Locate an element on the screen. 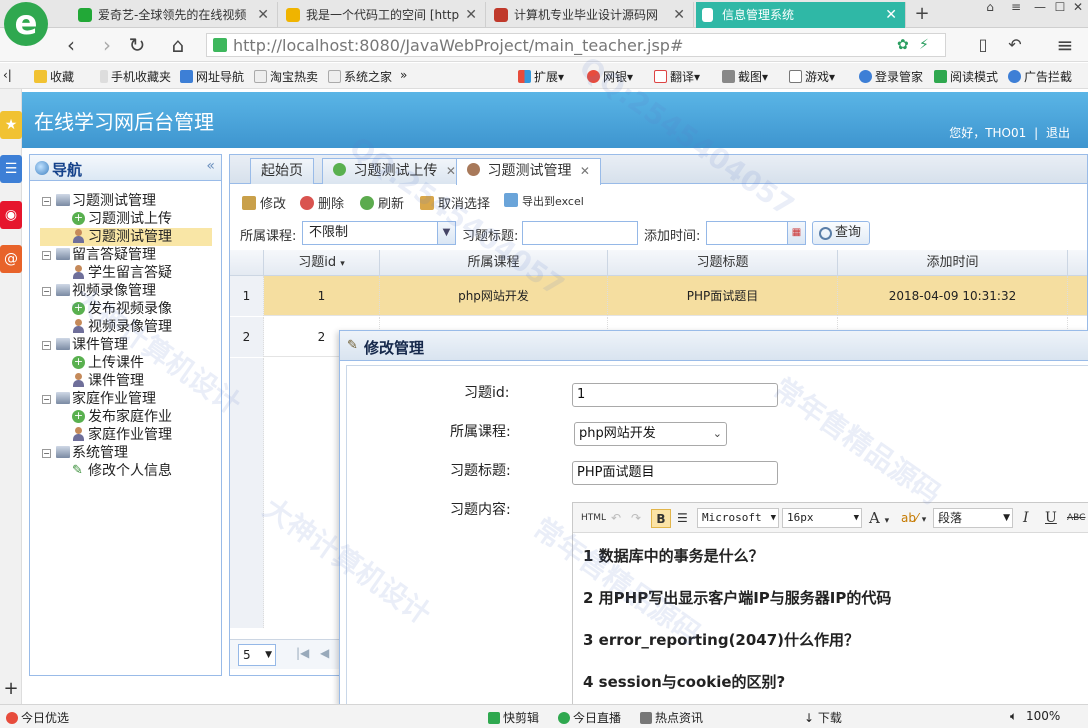 Image resolution: width=1088 pixels, height=728 pixels. font-color-button: A ▾ is located at coordinates (879, 518).